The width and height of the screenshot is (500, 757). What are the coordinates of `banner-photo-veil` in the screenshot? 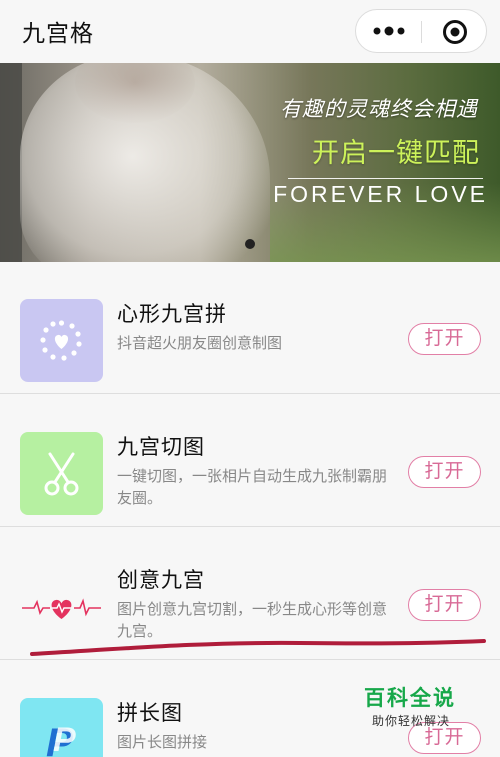 It's located at (145, 162).